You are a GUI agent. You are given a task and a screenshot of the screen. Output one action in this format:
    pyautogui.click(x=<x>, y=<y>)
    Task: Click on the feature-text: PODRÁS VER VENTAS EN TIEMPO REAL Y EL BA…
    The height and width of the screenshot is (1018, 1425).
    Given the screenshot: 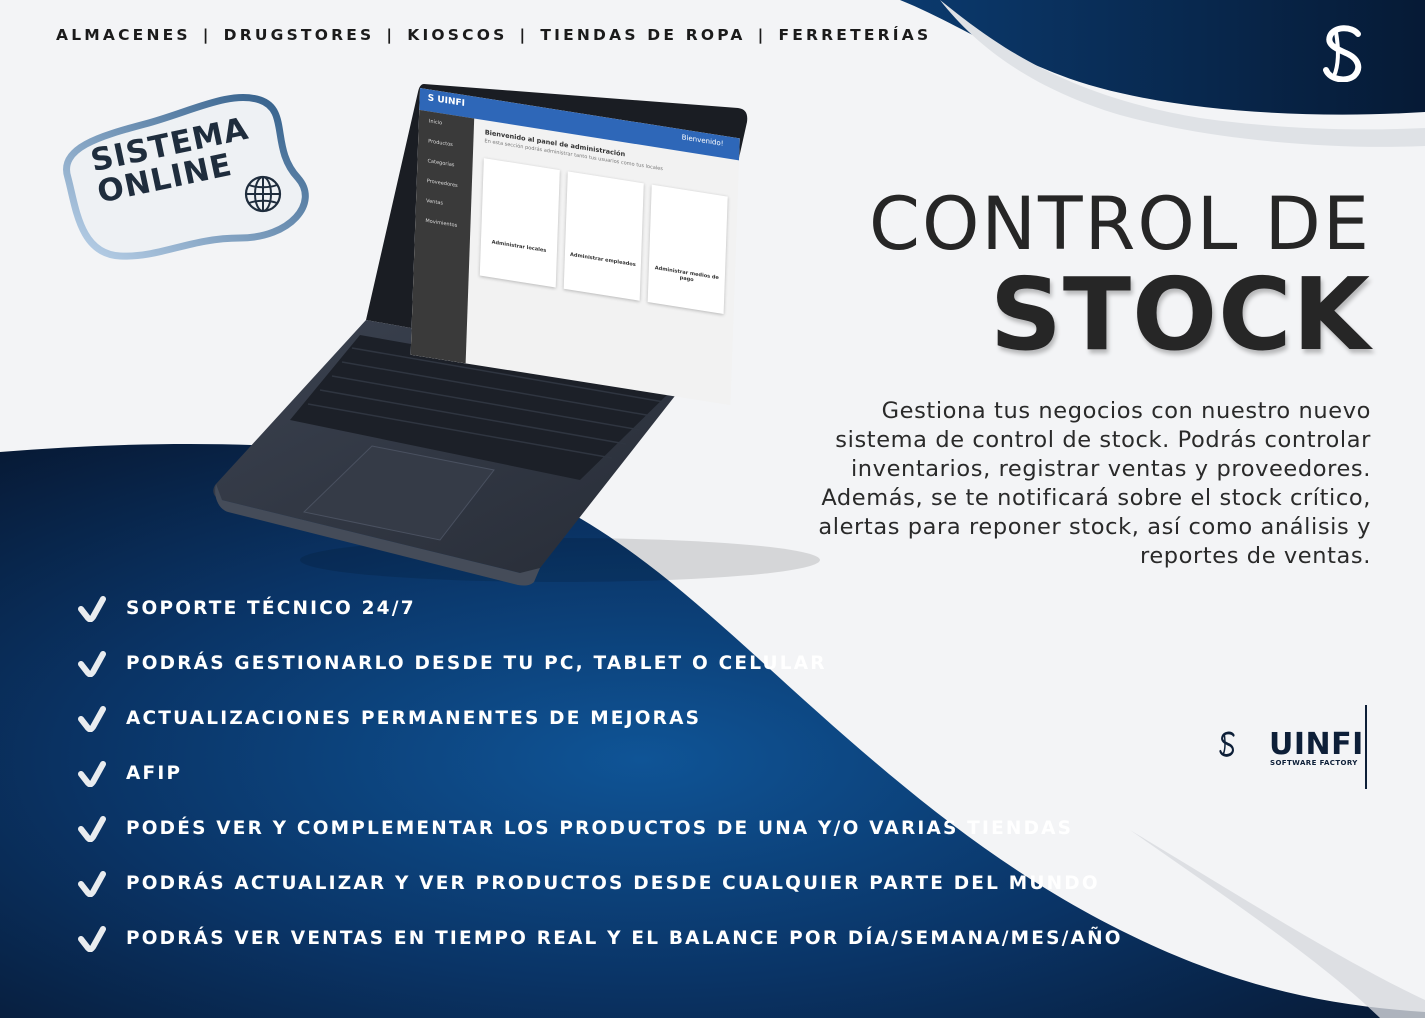 What is the action you would take?
    pyautogui.click(x=624, y=938)
    